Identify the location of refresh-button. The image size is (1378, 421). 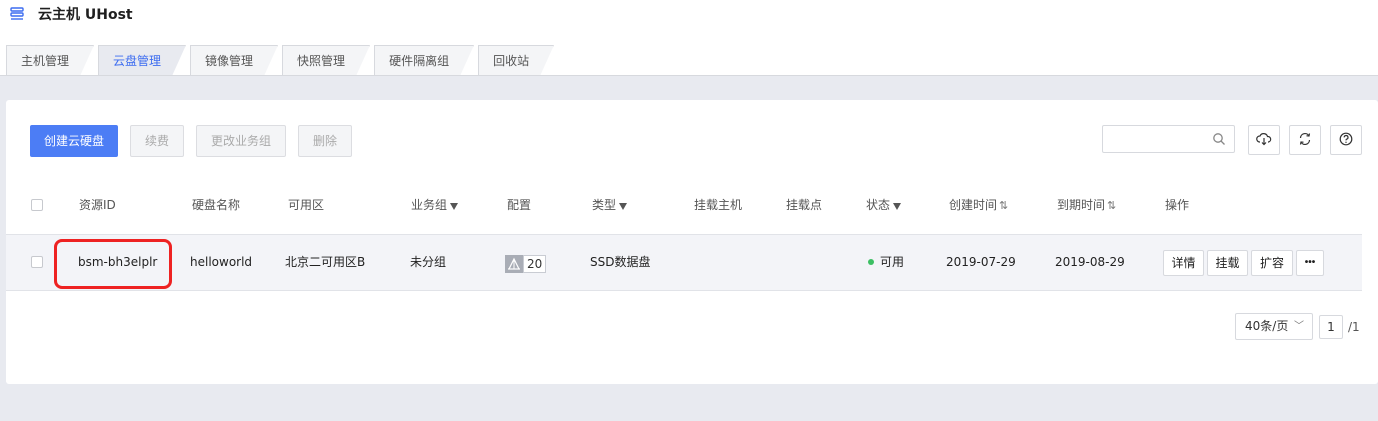
(1305, 140).